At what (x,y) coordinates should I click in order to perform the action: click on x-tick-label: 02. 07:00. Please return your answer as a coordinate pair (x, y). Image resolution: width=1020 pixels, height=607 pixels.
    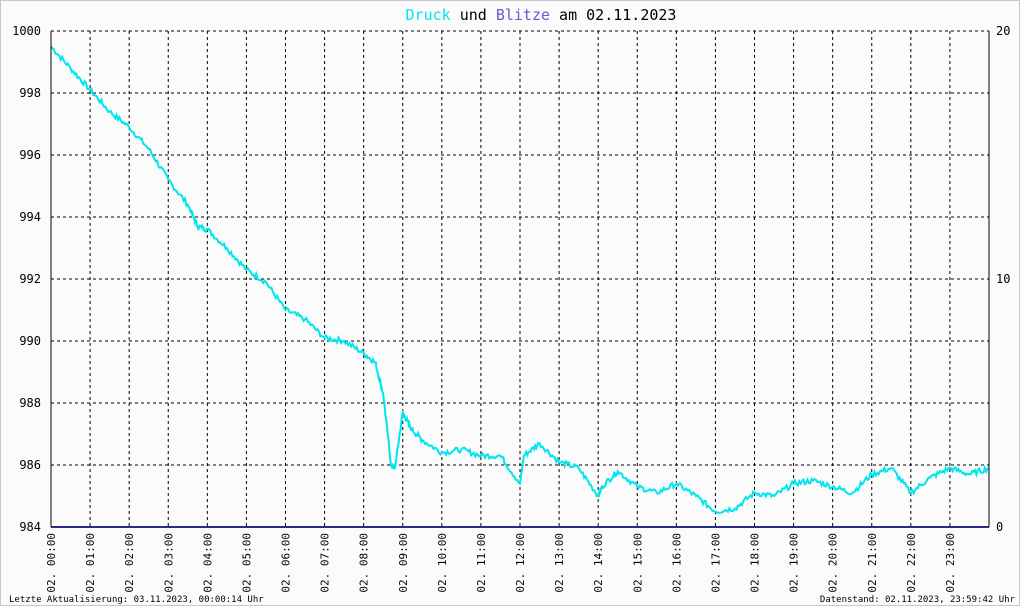
    Looking at the image, I should click on (325, 563).